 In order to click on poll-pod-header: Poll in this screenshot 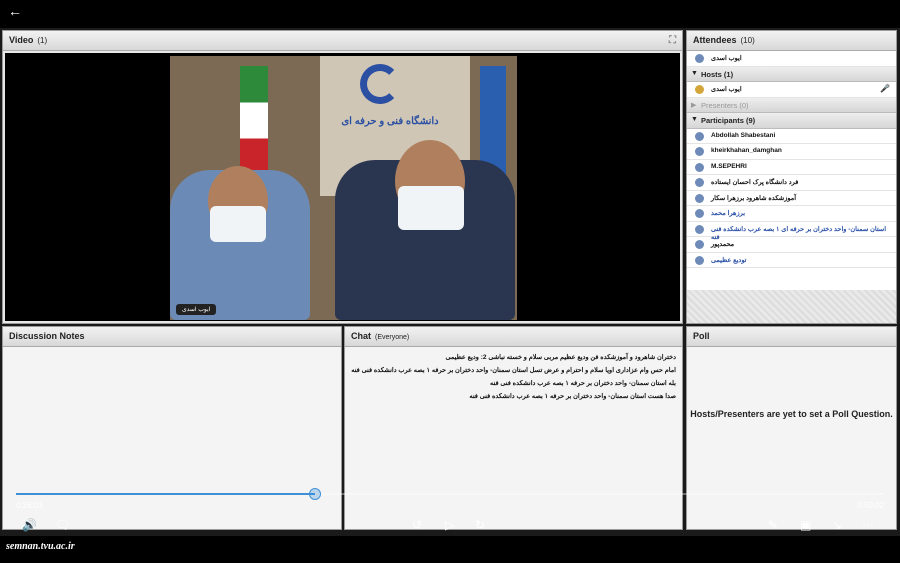, I will do `click(791, 337)`.